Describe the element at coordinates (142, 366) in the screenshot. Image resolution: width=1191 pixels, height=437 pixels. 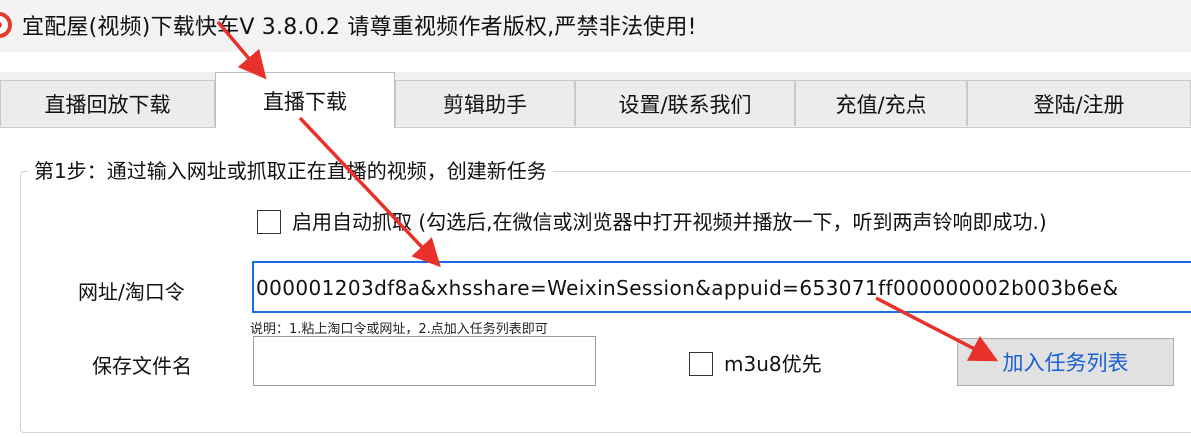
I see `filename-label: 保存文件名` at that location.